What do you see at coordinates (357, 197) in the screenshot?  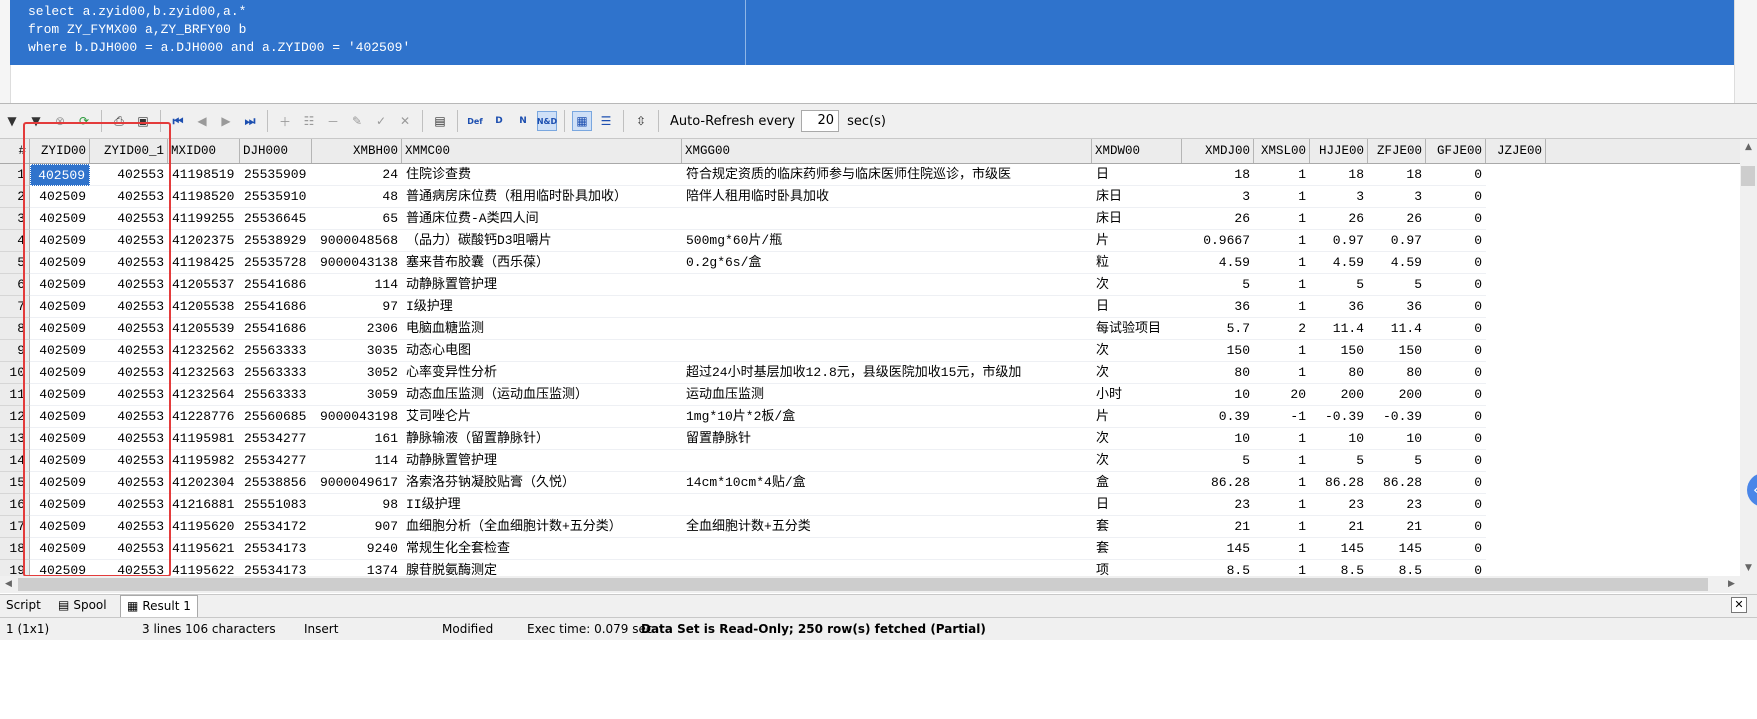 I see `table-cell: 48` at bounding box center [357, 197].